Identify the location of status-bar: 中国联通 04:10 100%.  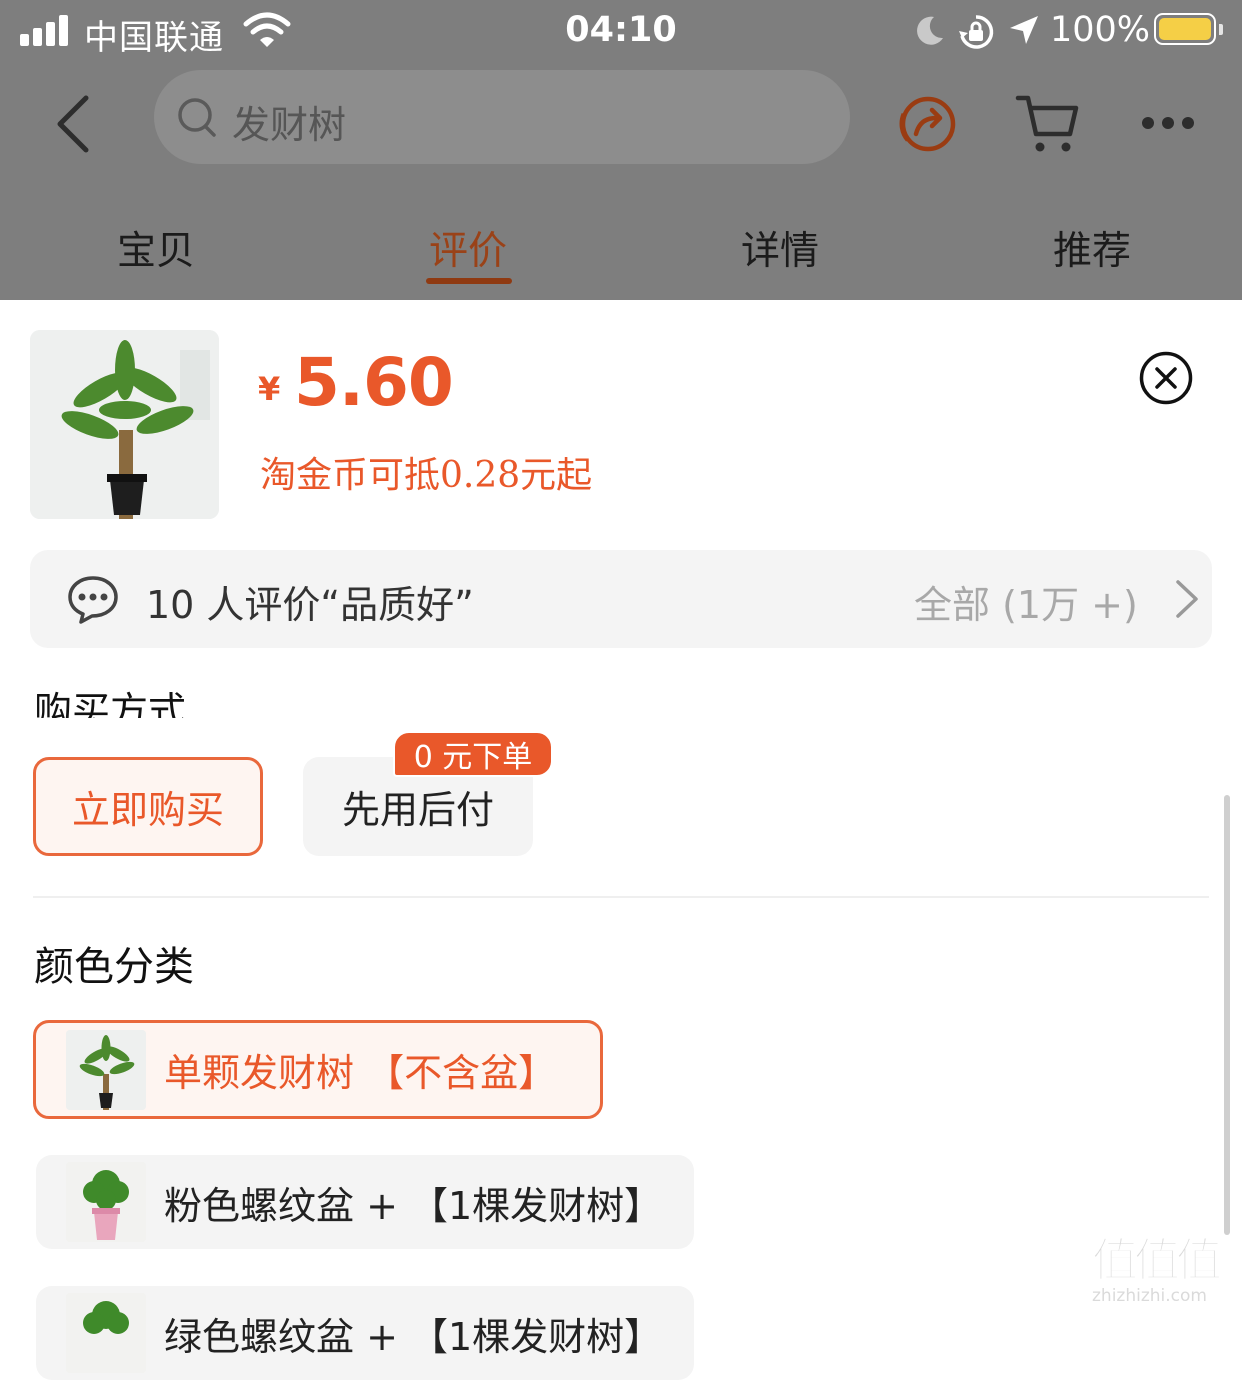
(621, 31).